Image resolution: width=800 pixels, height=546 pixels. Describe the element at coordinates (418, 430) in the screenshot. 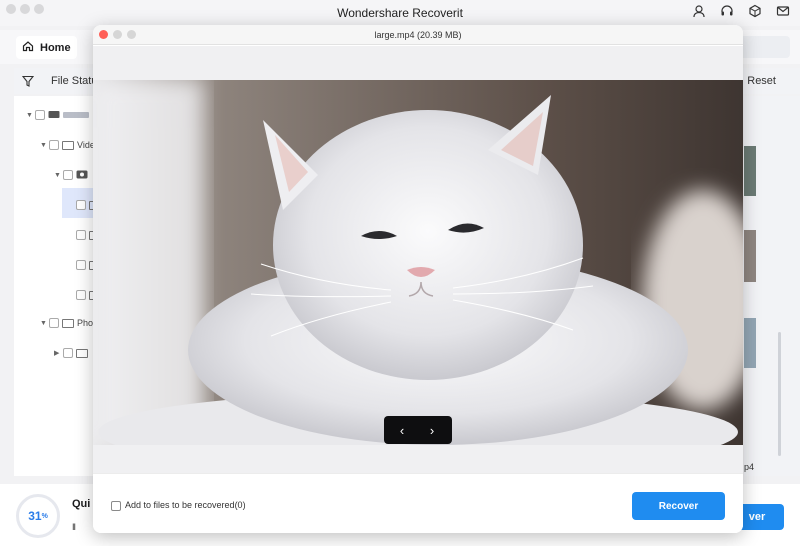

I see `video-nav-controls: ‹ ›` at that location.